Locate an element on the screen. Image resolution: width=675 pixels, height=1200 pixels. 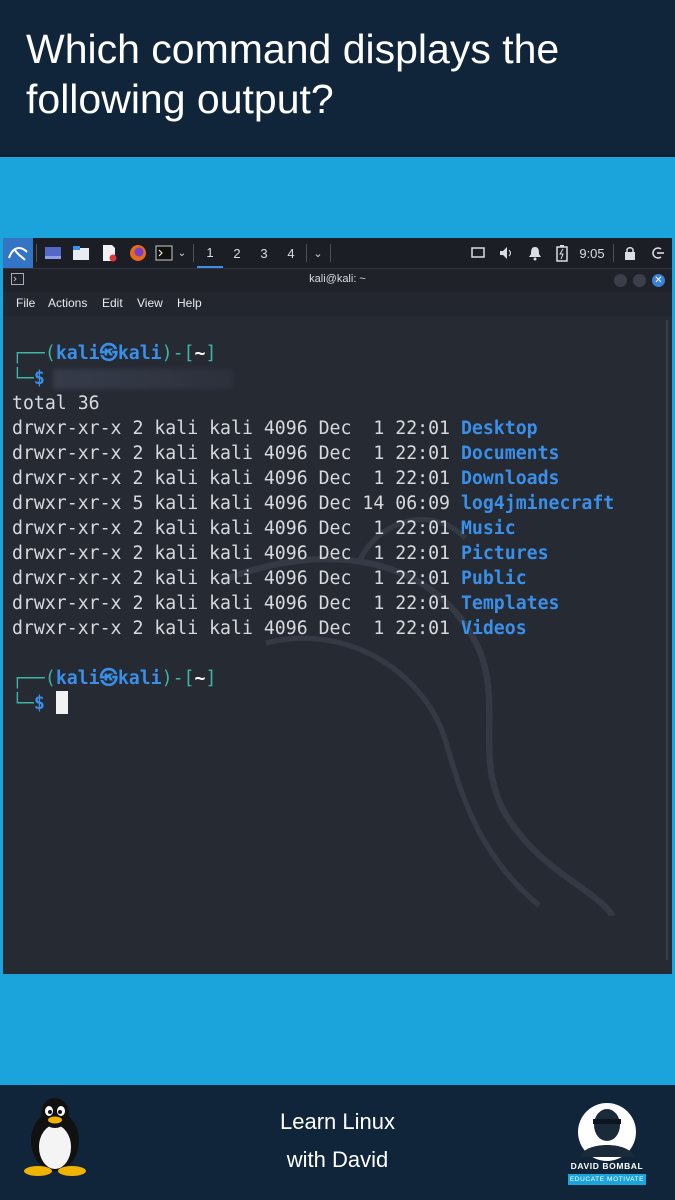
text-cursor is located at coordinates (61, 702).